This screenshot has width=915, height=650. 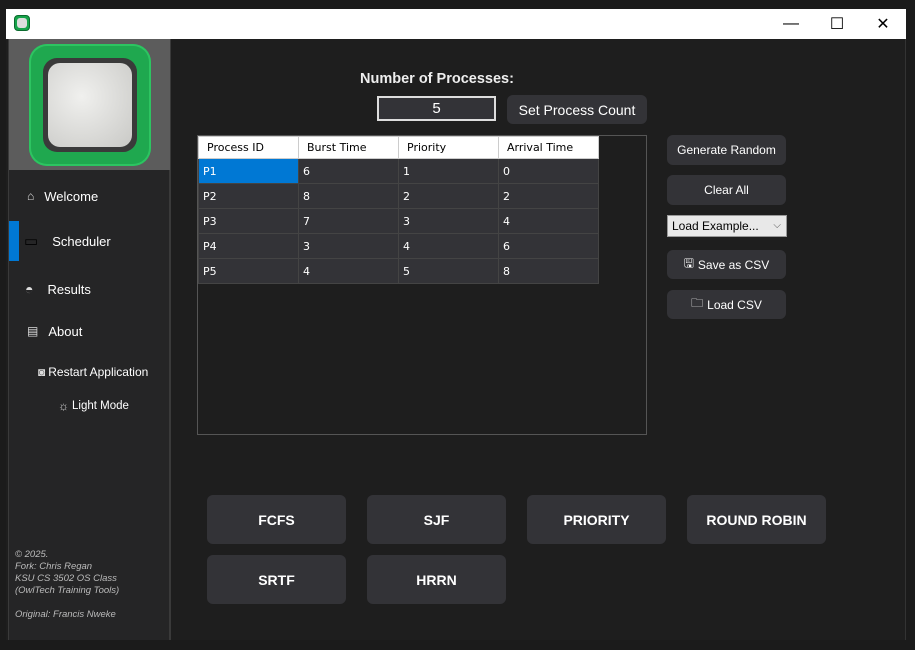 What do you see at coordinates (42, 372) in the screenshot?
I see `restart-icon: ◙` at bounding box center [42, 372].